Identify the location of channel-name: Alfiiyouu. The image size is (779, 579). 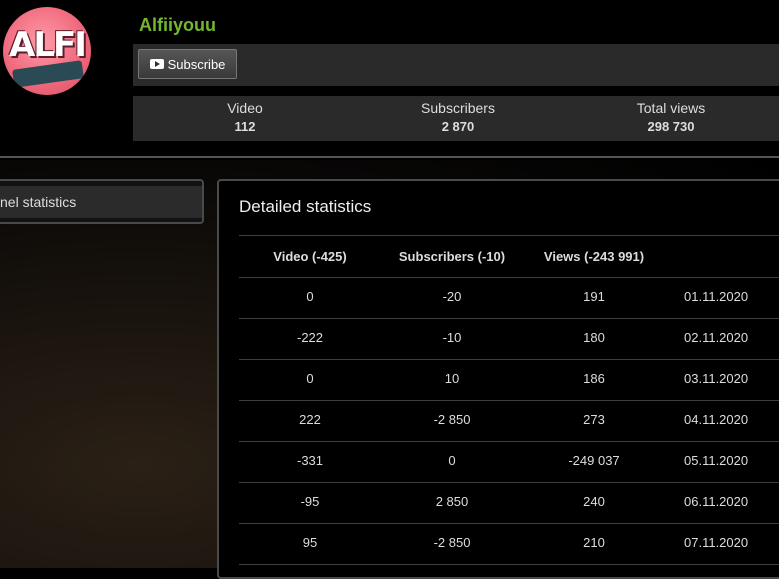
(177, 25).